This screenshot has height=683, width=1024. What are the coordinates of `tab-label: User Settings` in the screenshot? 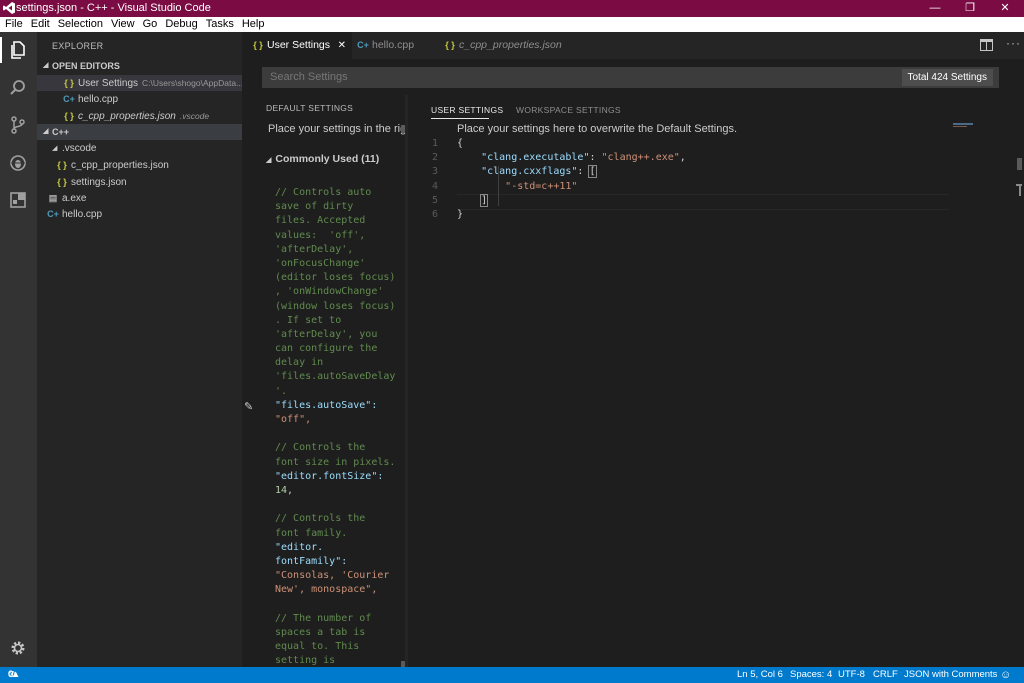 It's located at (299, 45).